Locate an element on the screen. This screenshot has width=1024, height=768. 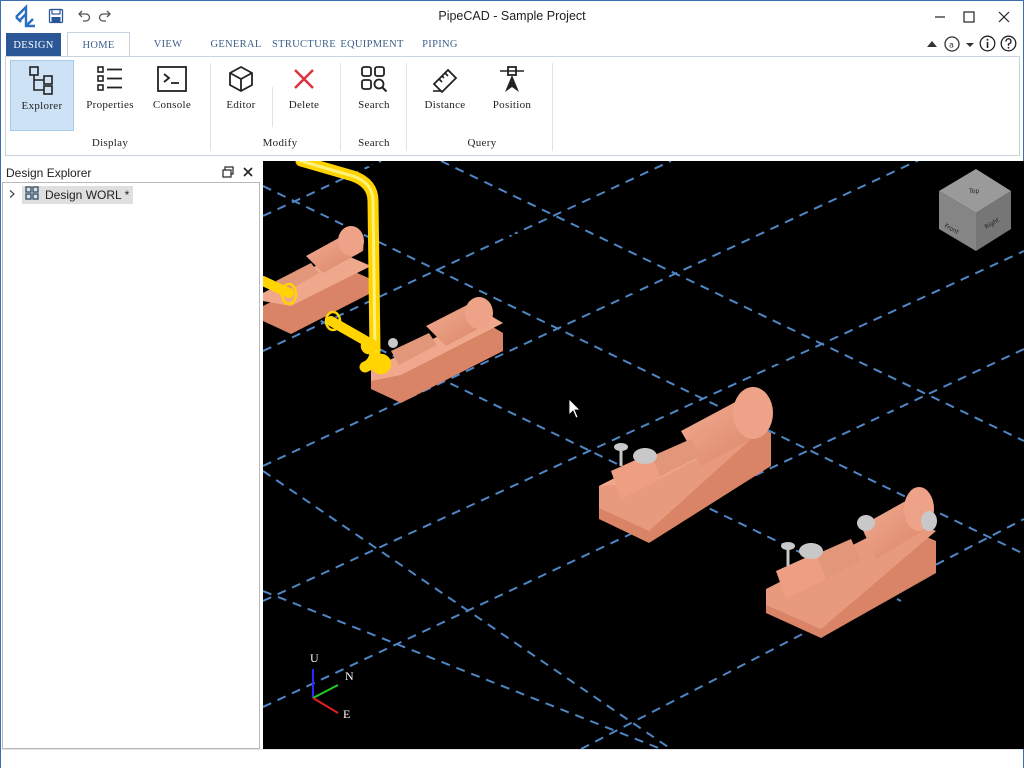
editor-button: Editor is located at coordinates (241, 95).